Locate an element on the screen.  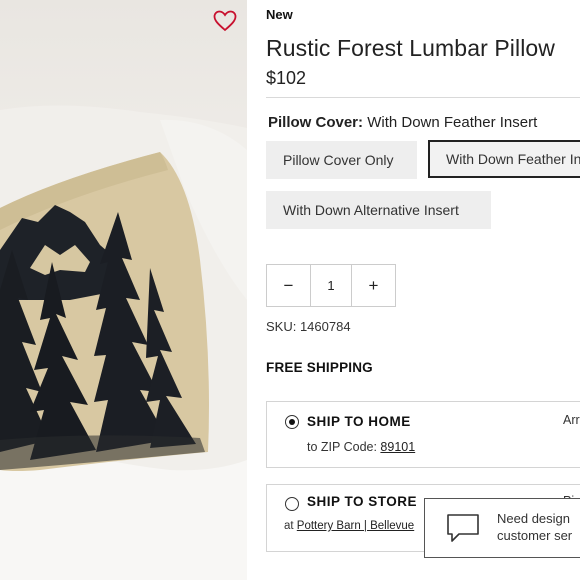
free-shipping-heading: FREE SHIPPING is located at coordinates (319, 367).